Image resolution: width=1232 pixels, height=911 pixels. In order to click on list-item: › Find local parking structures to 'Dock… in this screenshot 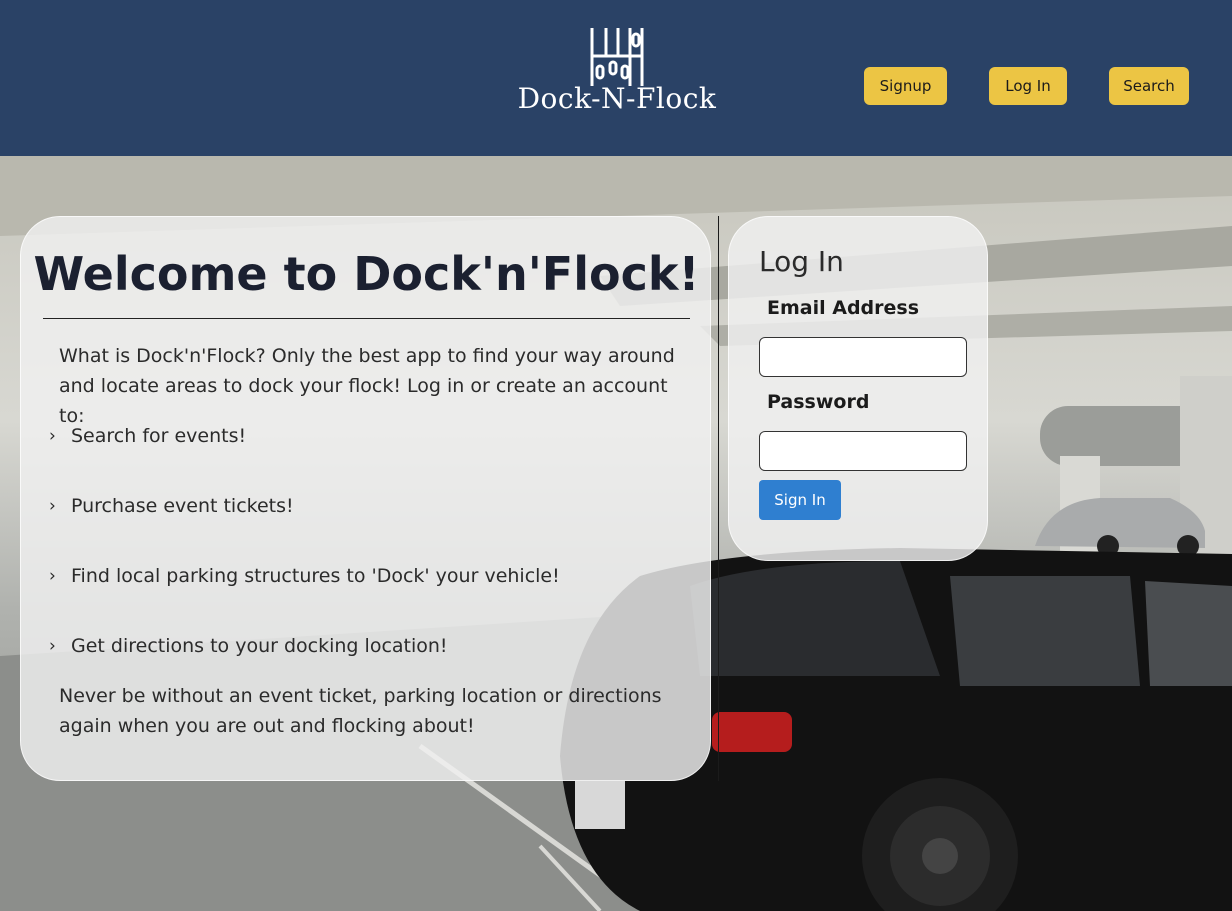, I will do `click(304, 576)`.